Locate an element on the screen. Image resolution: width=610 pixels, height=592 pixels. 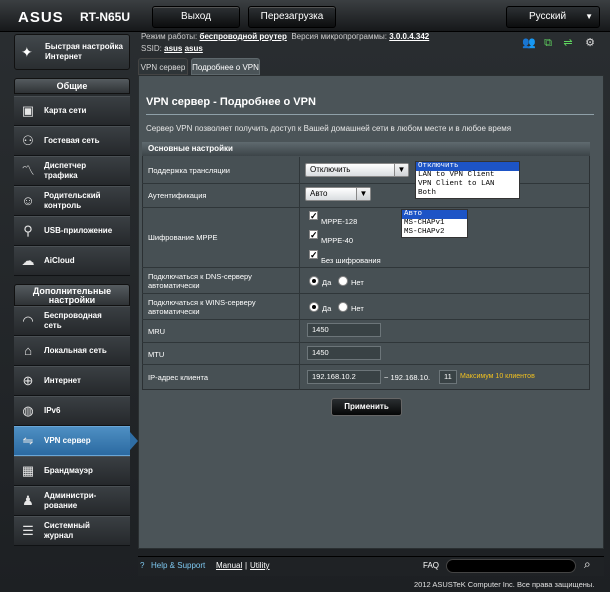
no-encryption-checkbox: ✓ is located at coordinates (313, 255).